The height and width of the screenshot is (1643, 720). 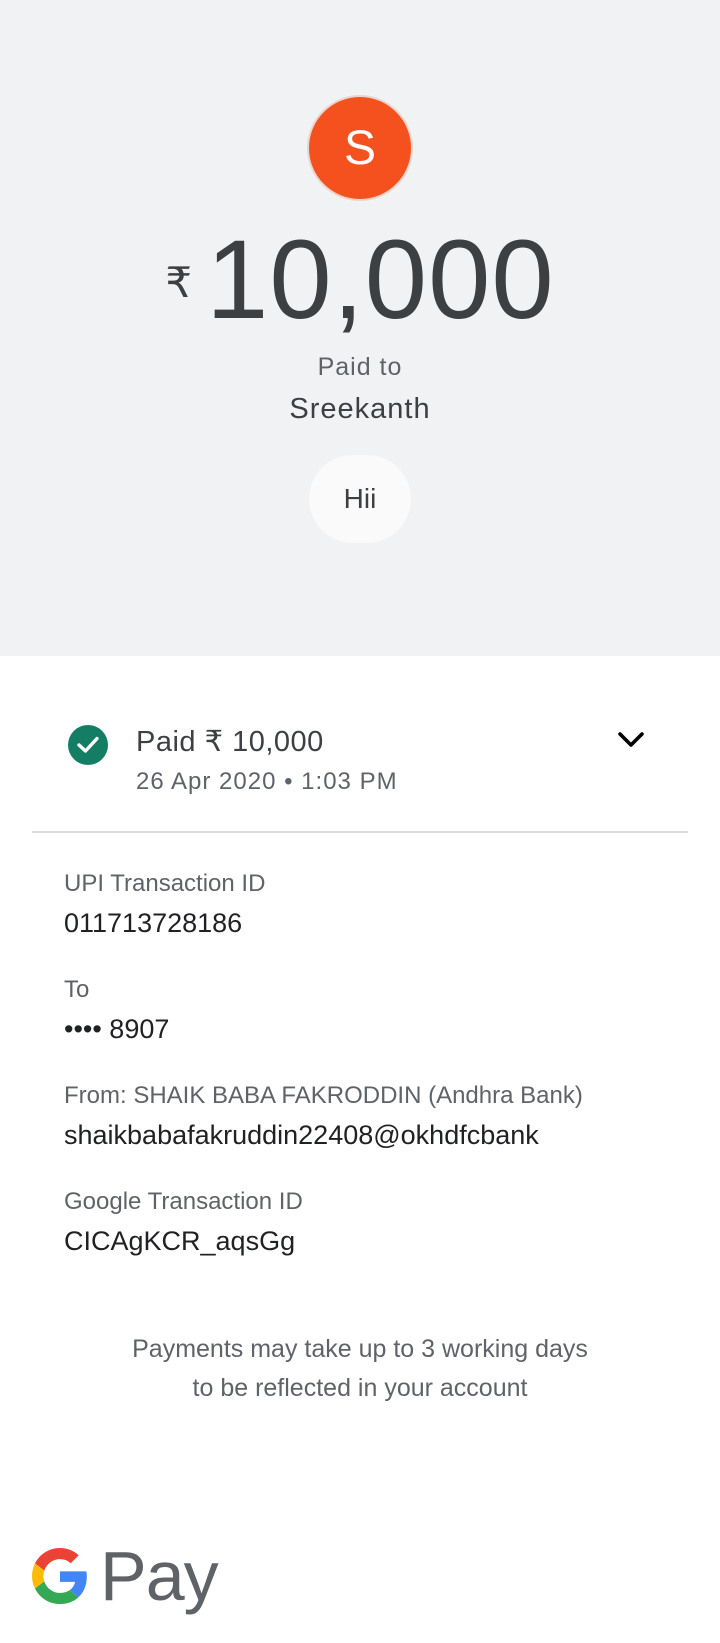 What do you see at coordinates (164, 923) in the screenshot?
I see `detail-value: 011713728186` at bounding box center [164, 923].